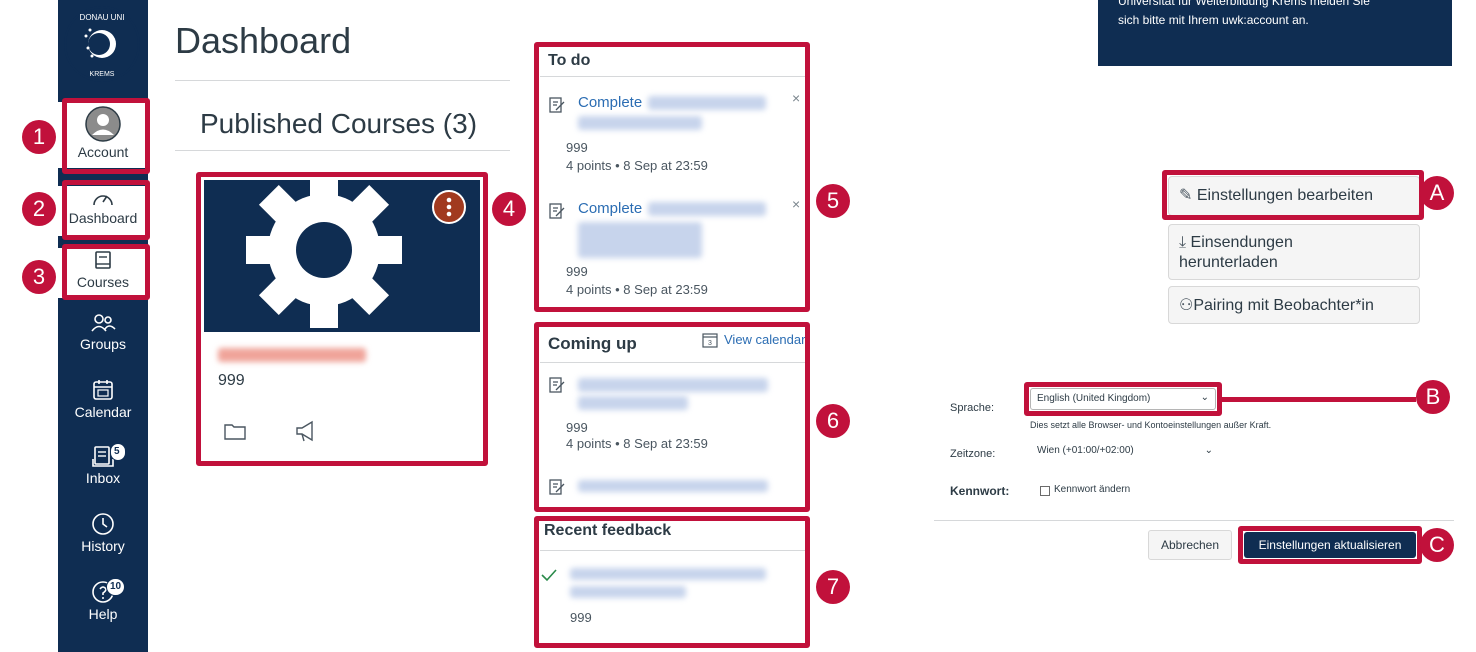 The image size is (1476, 652). I want to click on annotation-marker-5: 5, so click(833, 201).